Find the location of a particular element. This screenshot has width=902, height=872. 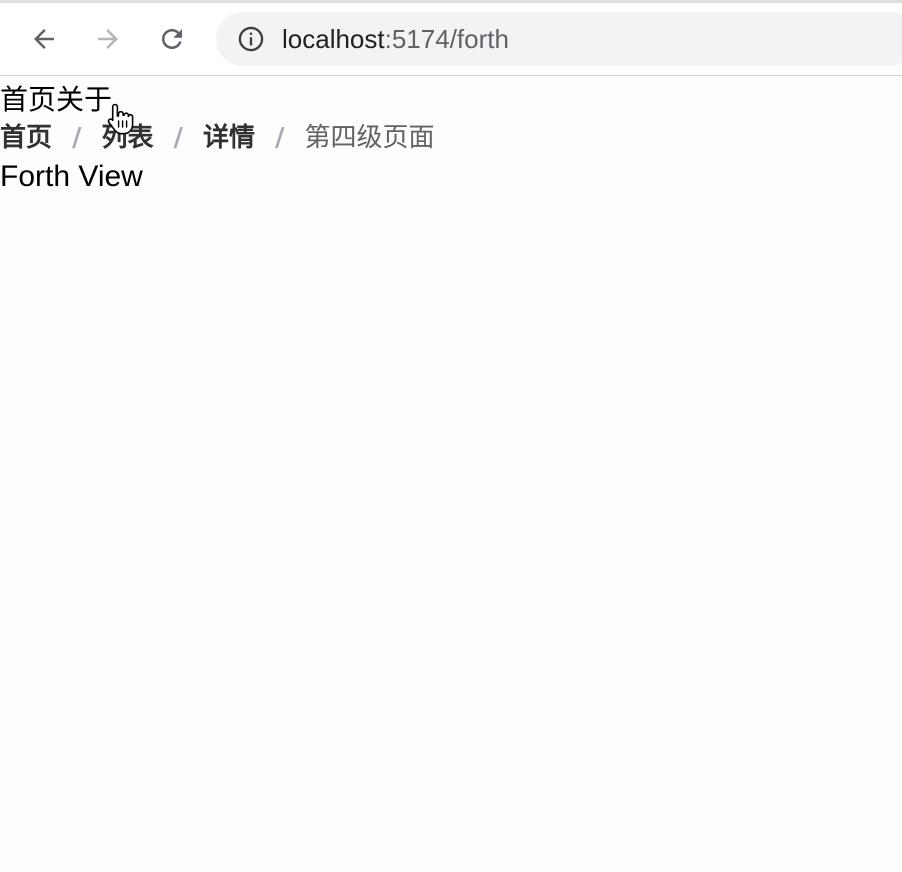

url-host: localhost is located at coordinates (333, 38).